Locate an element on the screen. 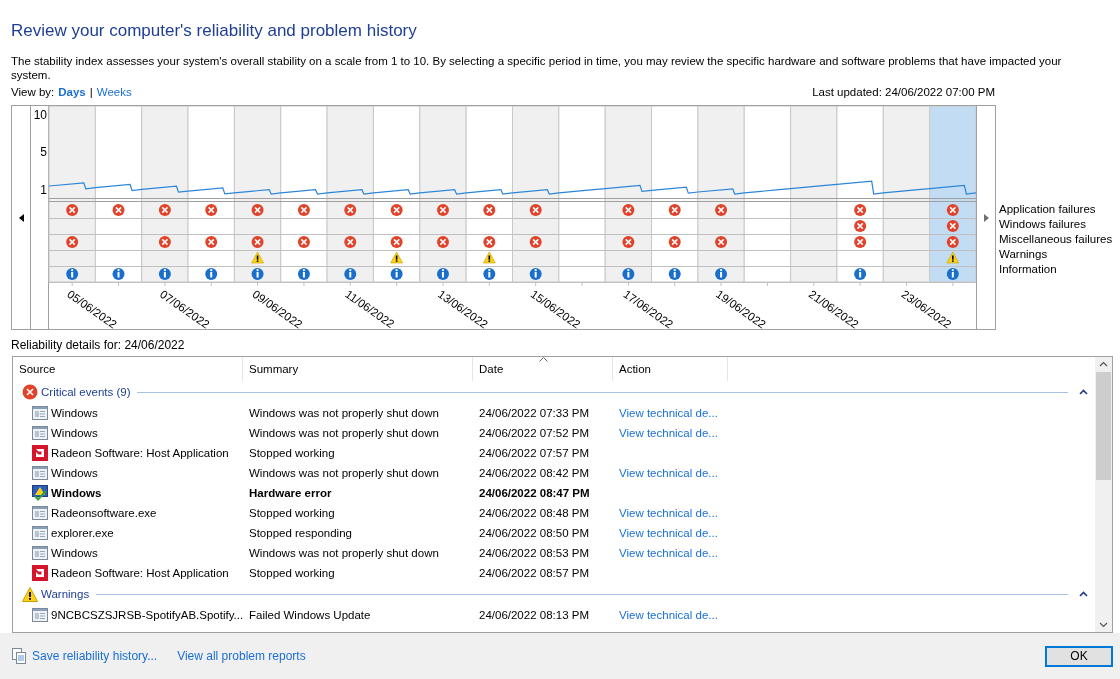 The image size is (1120, 679). date-cell-text: 24/06/2022 08:42 PM is located at coordinates (534, 473).